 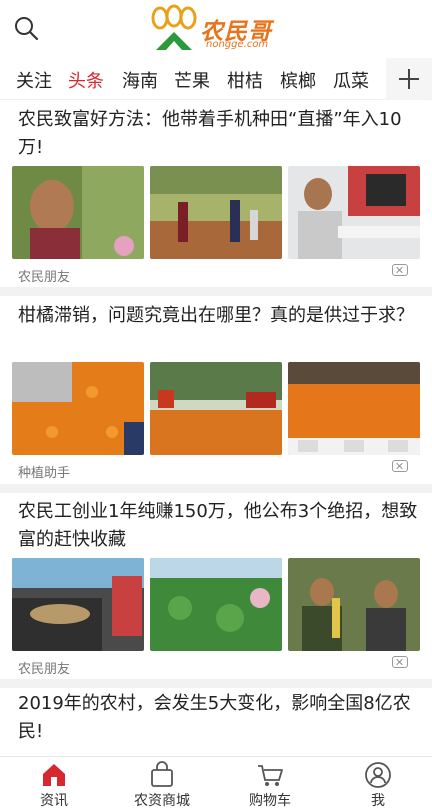 I want to click on tab-shop: 农资商城, so click(x=162, y=783).